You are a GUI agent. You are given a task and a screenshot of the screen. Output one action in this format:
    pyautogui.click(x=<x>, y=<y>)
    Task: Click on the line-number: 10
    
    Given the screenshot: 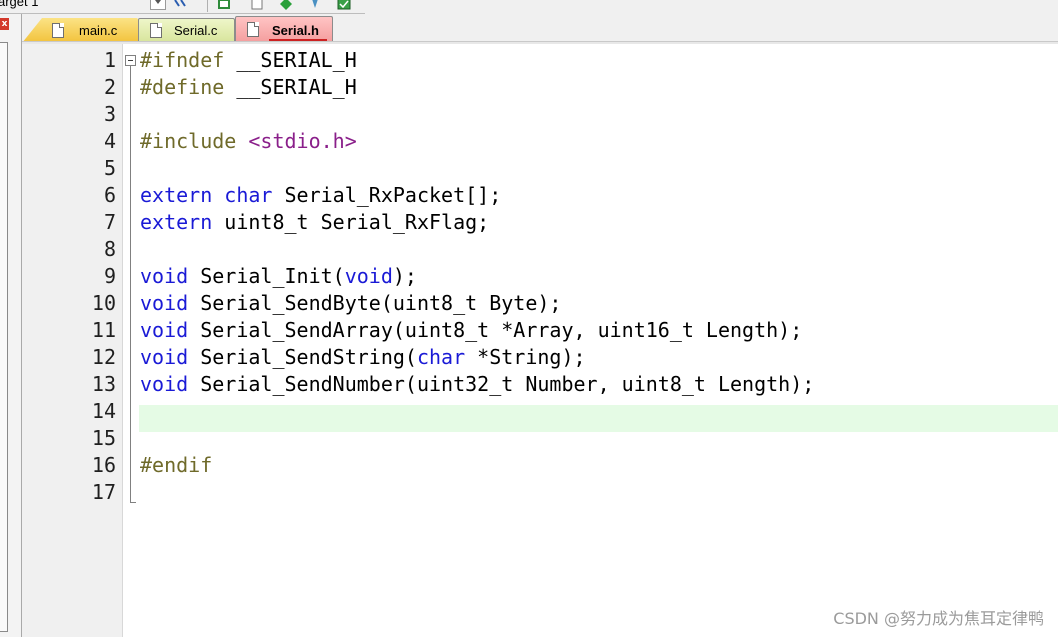 What is the action you would take?
    pyautogui.click(x=103, y=303)
    